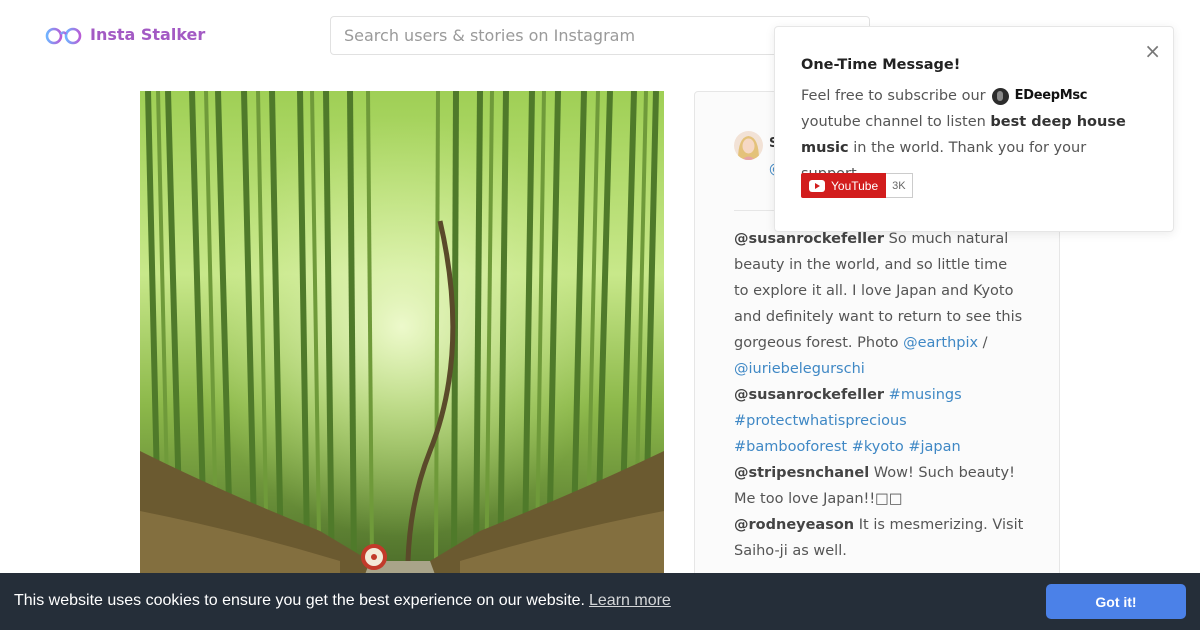 This screenshot has width=1200, height=630. I want to click on youtube-button: YouTube, so click(844, 185).